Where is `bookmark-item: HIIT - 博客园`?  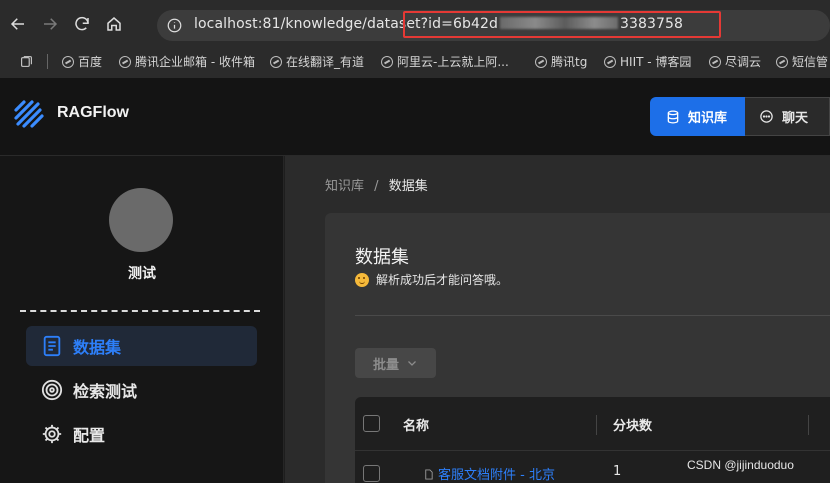
bookmark-item: HIIT - 博客园 is located at coordinates (647, 61).